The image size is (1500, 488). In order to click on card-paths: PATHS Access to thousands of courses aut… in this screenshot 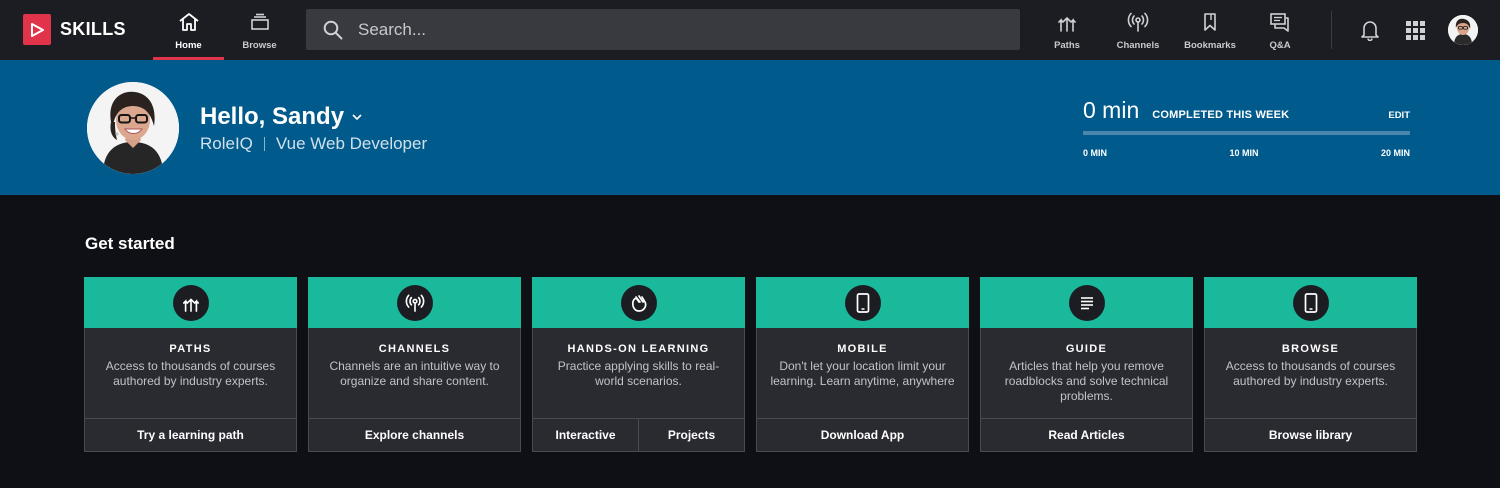, I will do `click(190, 364)`.